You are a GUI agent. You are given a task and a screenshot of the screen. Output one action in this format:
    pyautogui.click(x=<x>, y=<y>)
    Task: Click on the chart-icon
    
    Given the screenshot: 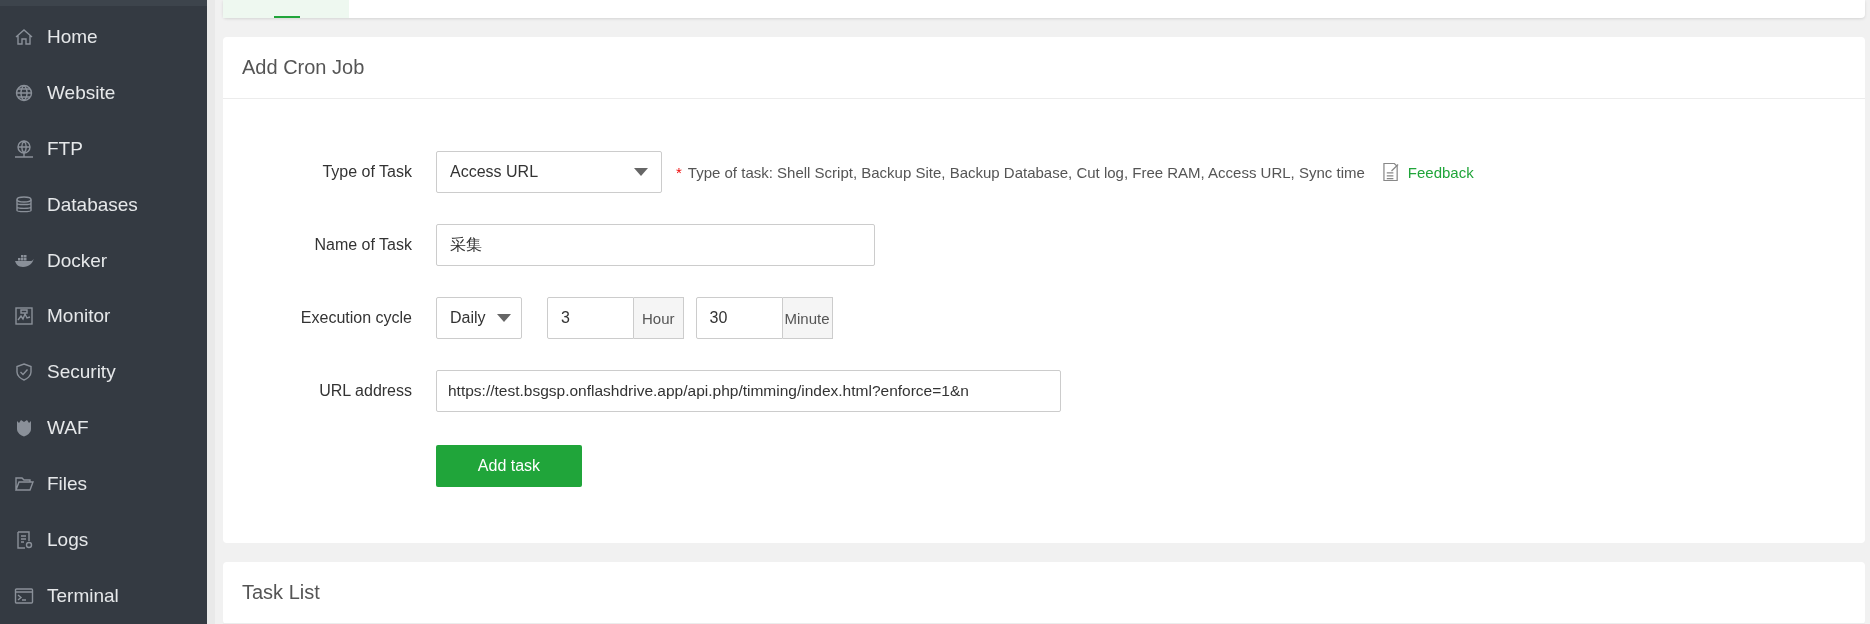 What is the action you would take?
    pyautogui.click(x=24, y=316)
    